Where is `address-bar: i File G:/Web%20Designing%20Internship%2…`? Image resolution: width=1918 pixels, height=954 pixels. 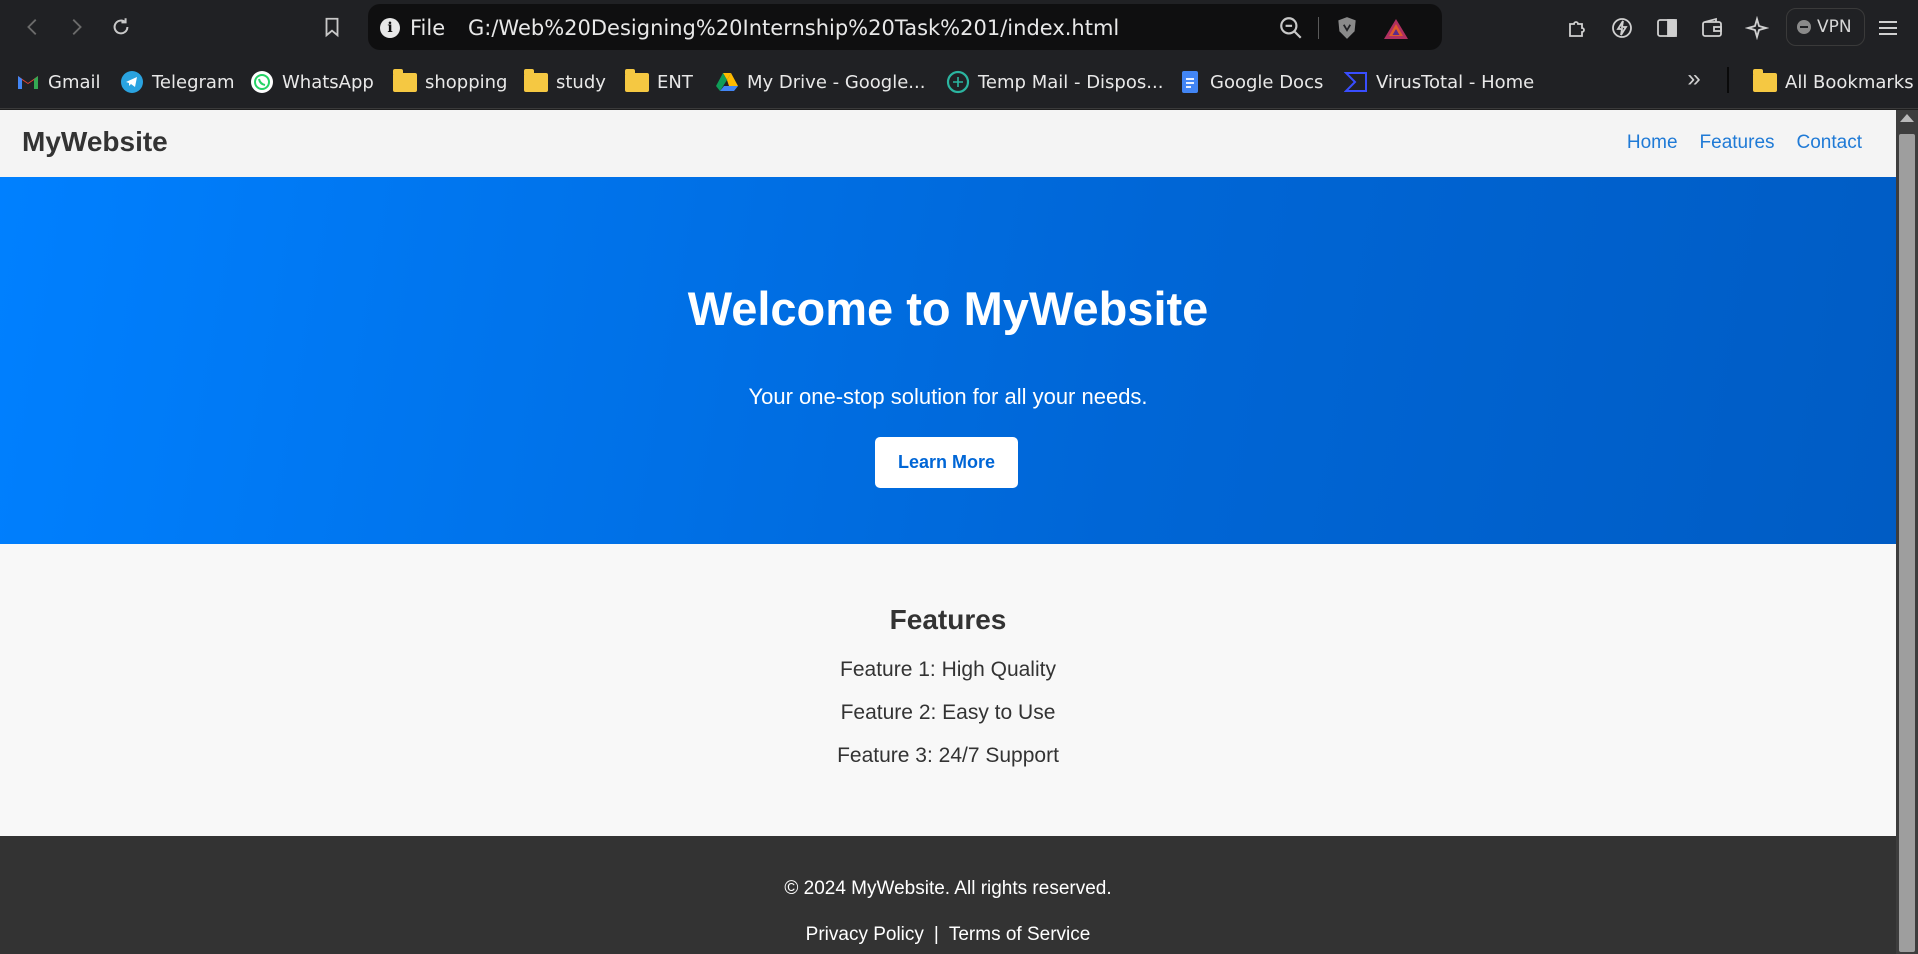 address-bar: i File G:/Web%20Designing%20Internship%2… is located at coordinates (905, 27).